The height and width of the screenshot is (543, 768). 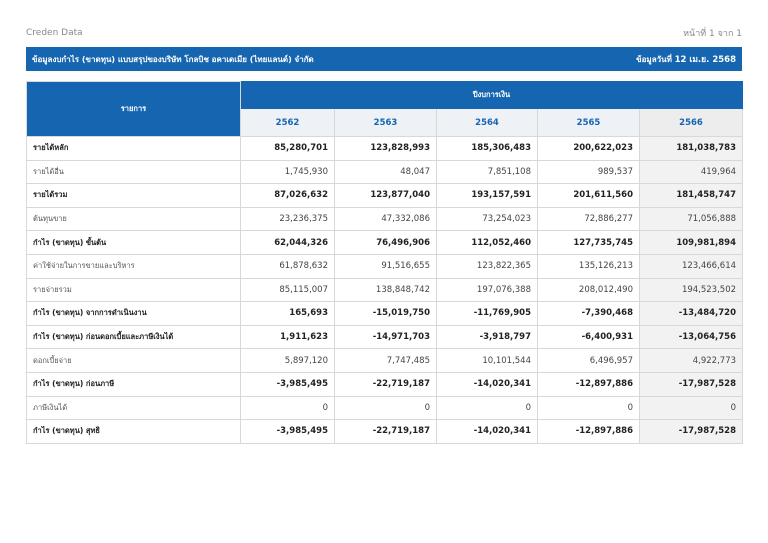 I want to click on row-label: กำไร (ขาดทุน) ก่อนภาษี, so click(x=133, y=384).